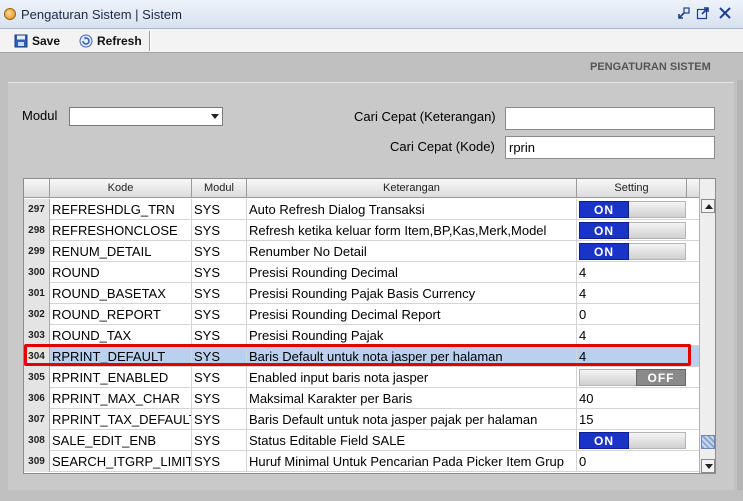 Image resolution: width=743 pixels, height=501 pixels. What do you see at coordinates (10, 14) in the screenshot?
I see `app-icon` at bounding box center [10, 14].